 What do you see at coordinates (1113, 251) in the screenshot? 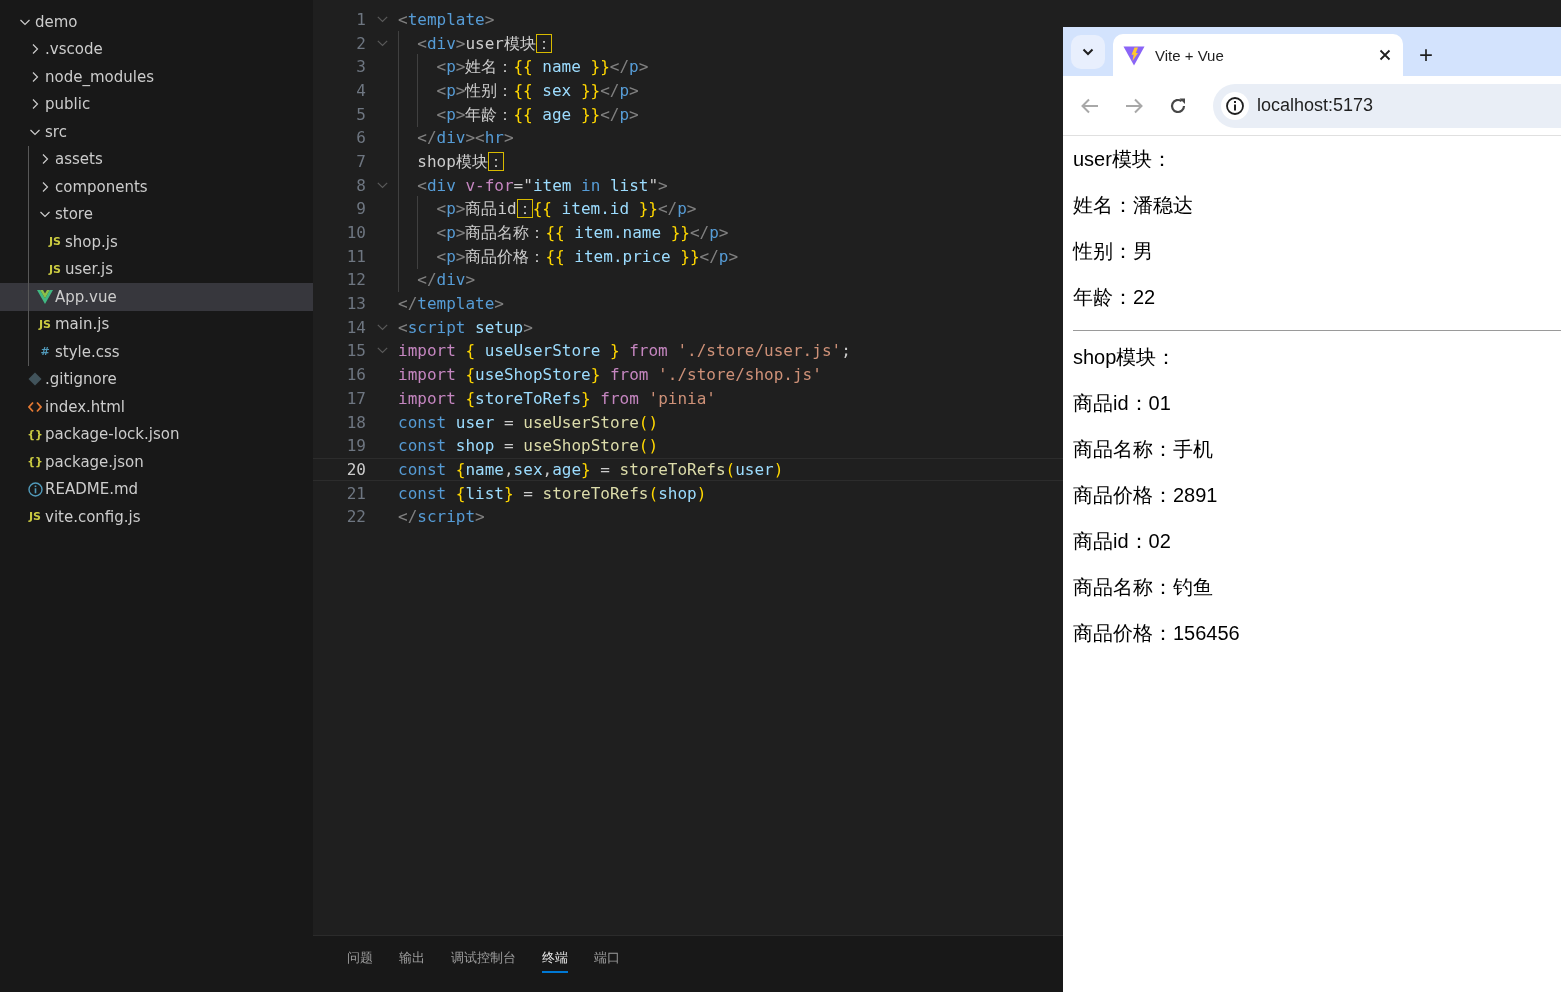
I see `page-text: 性别：男` at bounding box center [1113, 251].